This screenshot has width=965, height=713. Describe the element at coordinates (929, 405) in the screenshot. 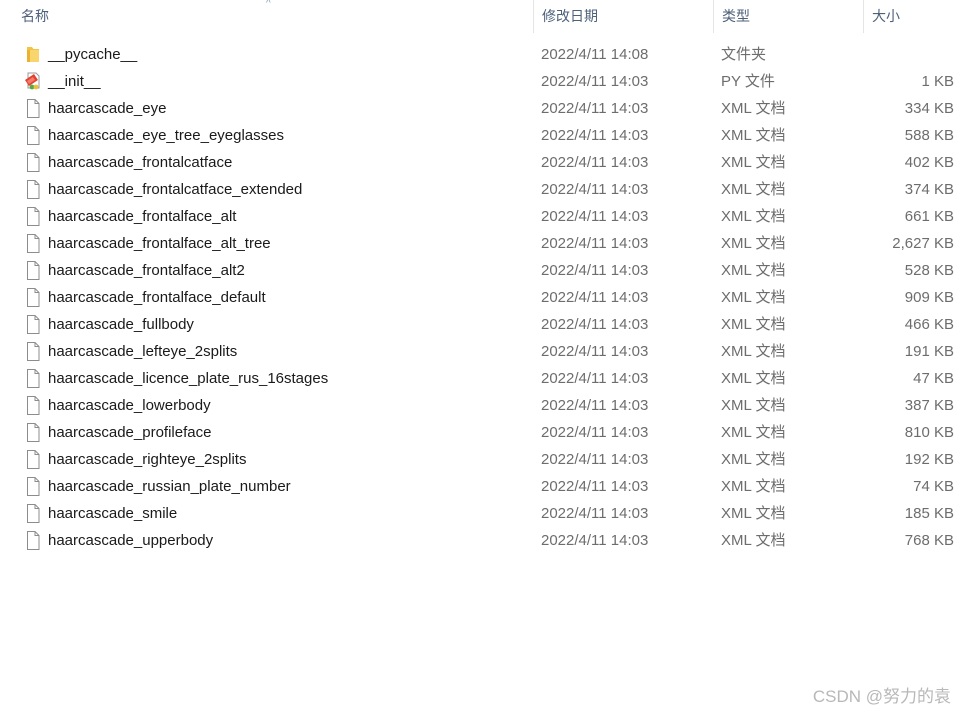

I see `file-size: 387 KB` at that location.